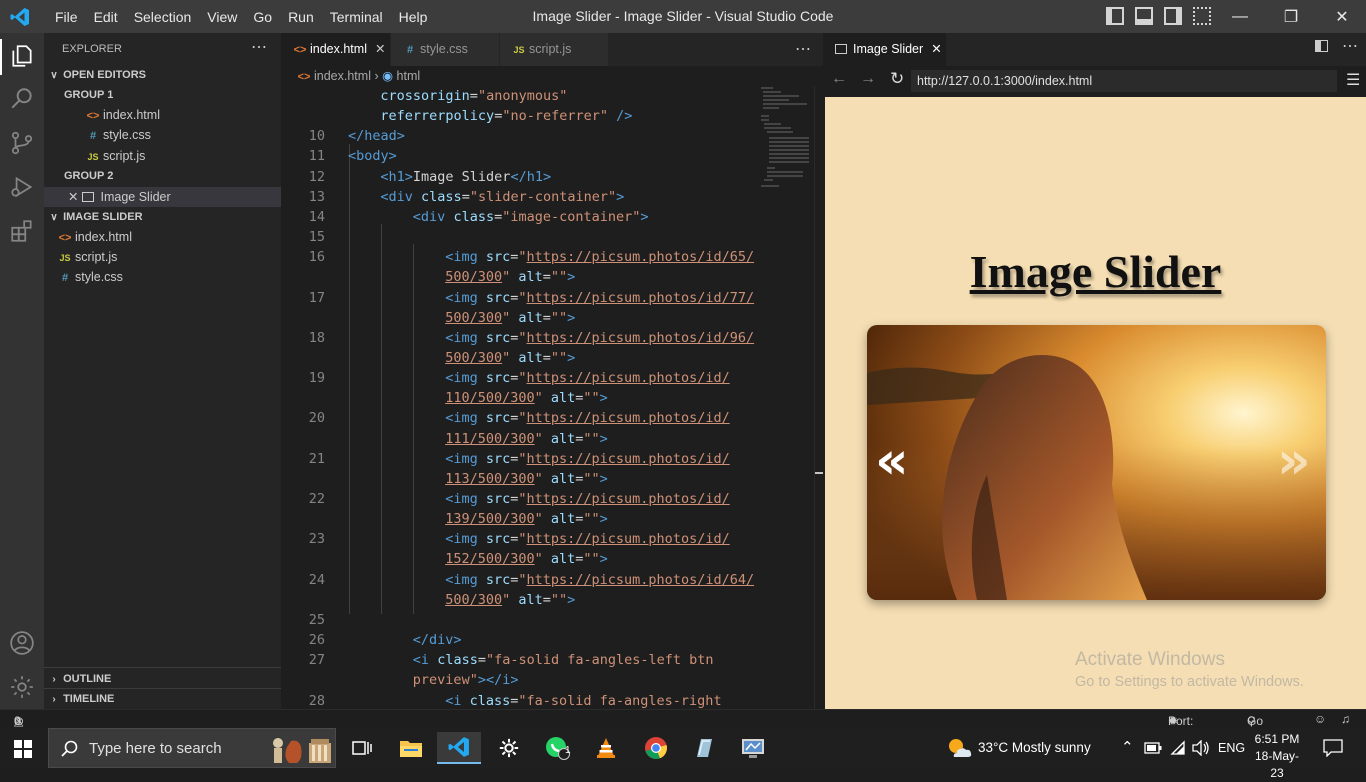 Image resolution: width=1366 pixels, height=782 pixels. Describe the element at coordinates (1321, 46) in the screenshot. I see `split-editor-icon` at that location.